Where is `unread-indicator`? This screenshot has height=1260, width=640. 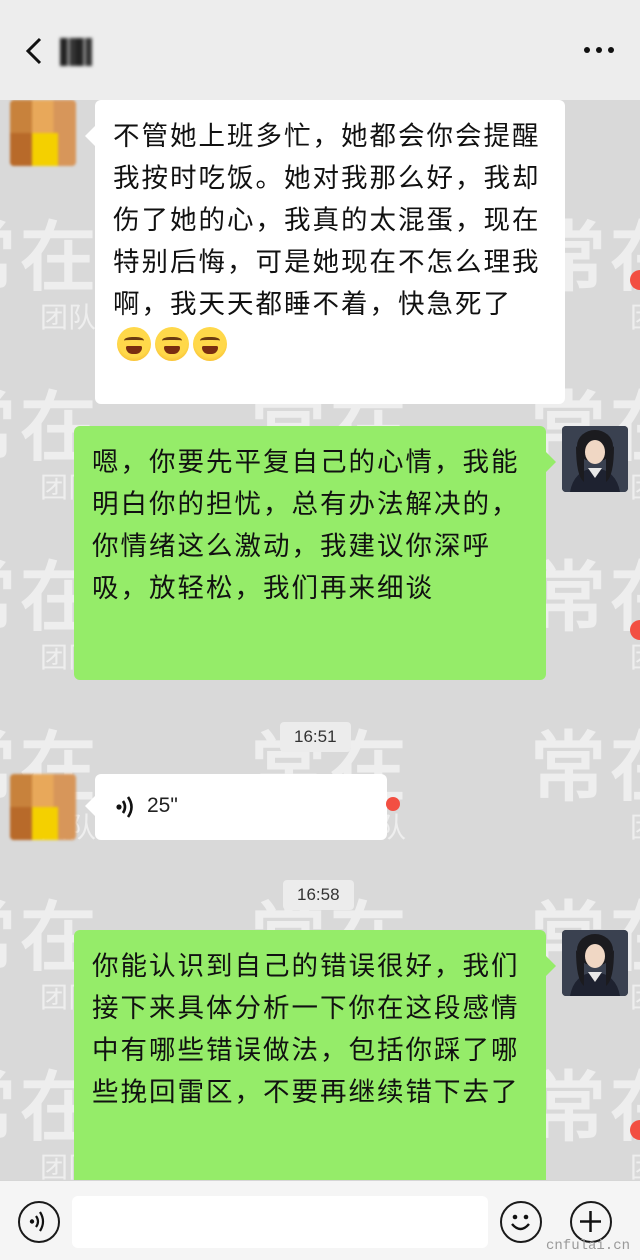
unread-indicator is located at coordinates (393, 804).